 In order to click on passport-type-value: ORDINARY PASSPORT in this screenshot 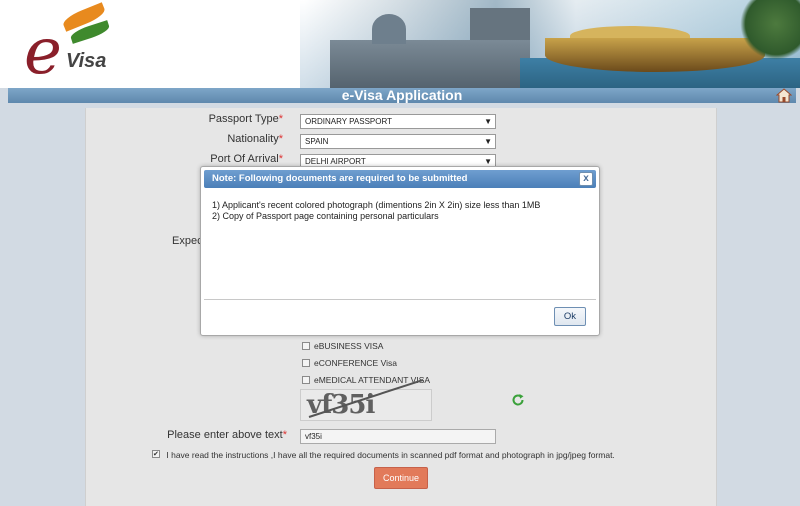, I will do `click(348, 121)`.